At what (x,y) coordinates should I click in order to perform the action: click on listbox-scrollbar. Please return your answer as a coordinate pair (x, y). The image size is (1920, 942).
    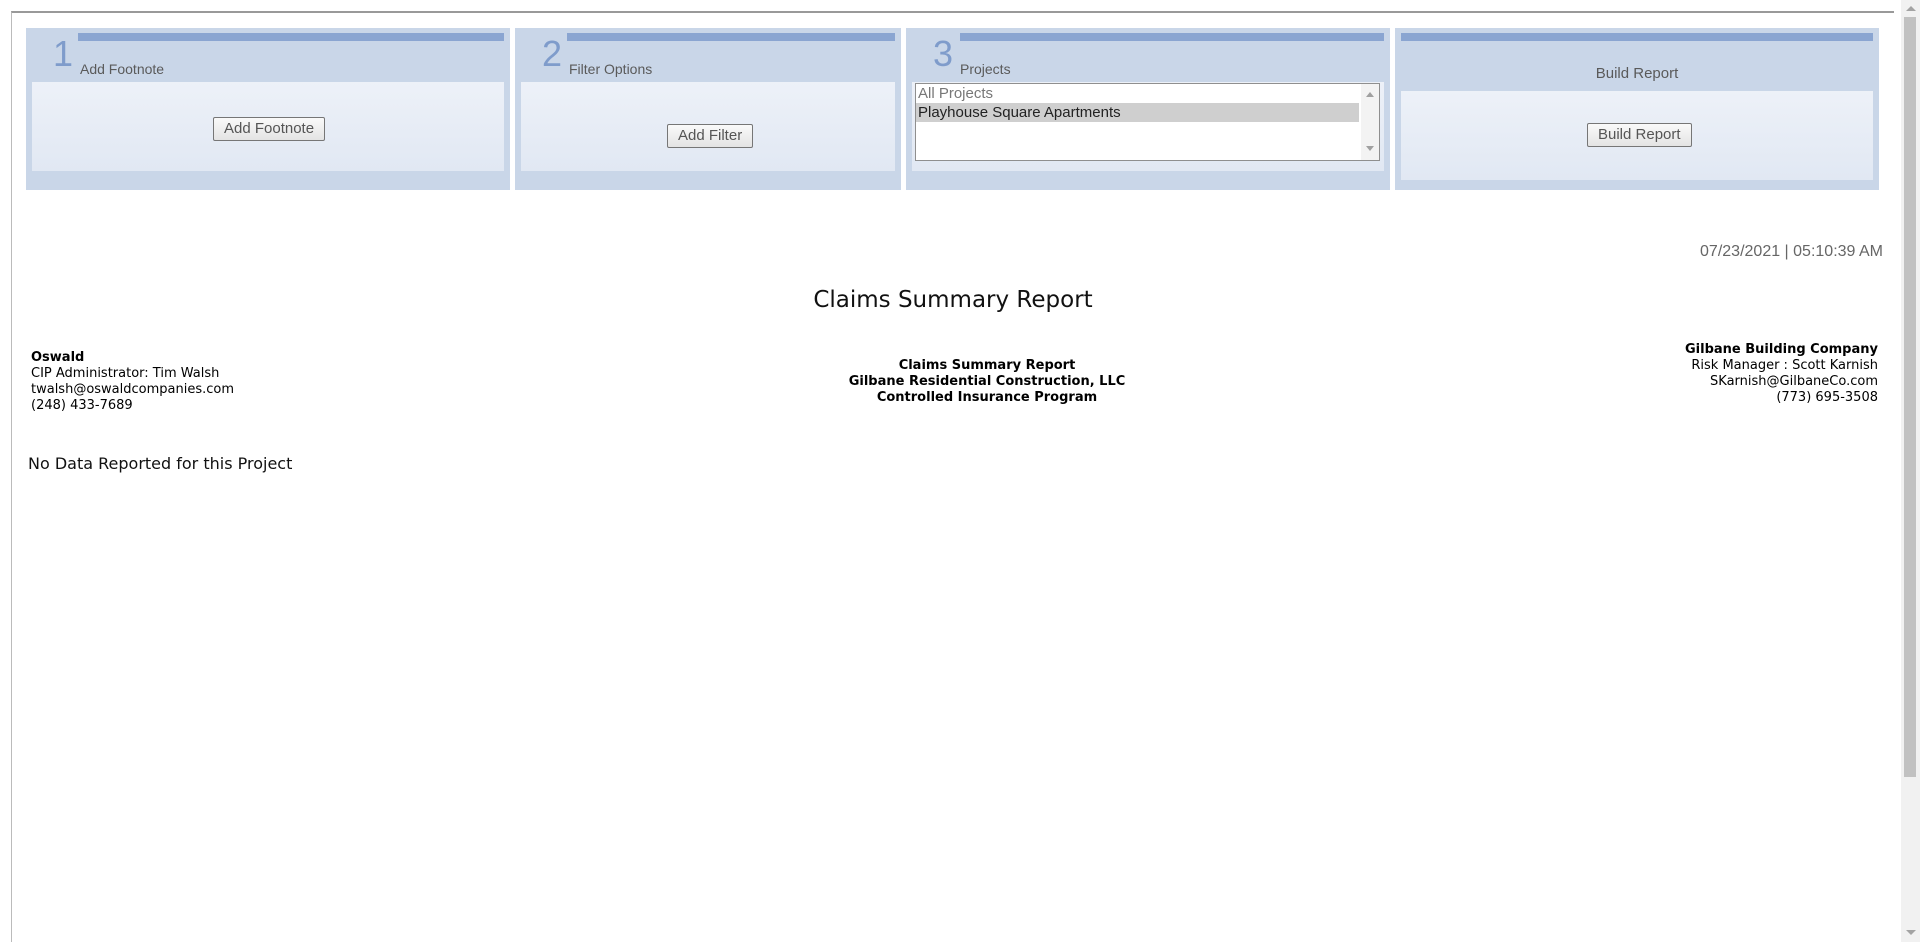
    Looking at the image, I should click on (1370, 122).